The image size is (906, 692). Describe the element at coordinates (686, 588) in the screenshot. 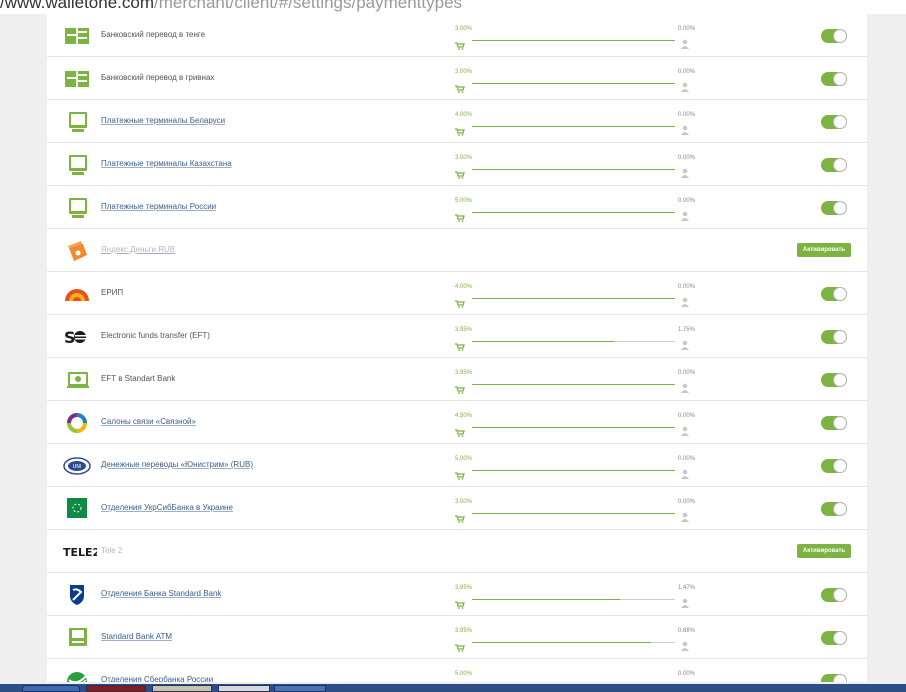

I see `user-fee-percent: 1.47%` at that location.